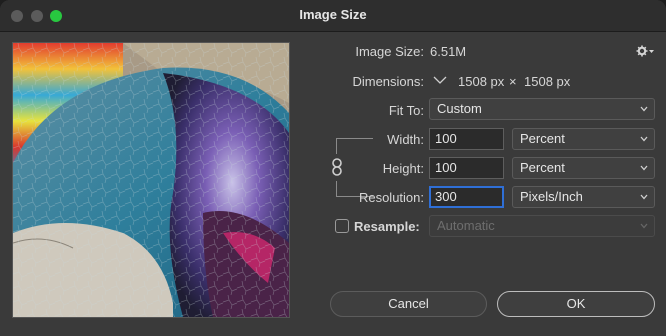  Describe the element at coordinates (576, 304) in the screenshot. I see `ok-button: OK` at that location.